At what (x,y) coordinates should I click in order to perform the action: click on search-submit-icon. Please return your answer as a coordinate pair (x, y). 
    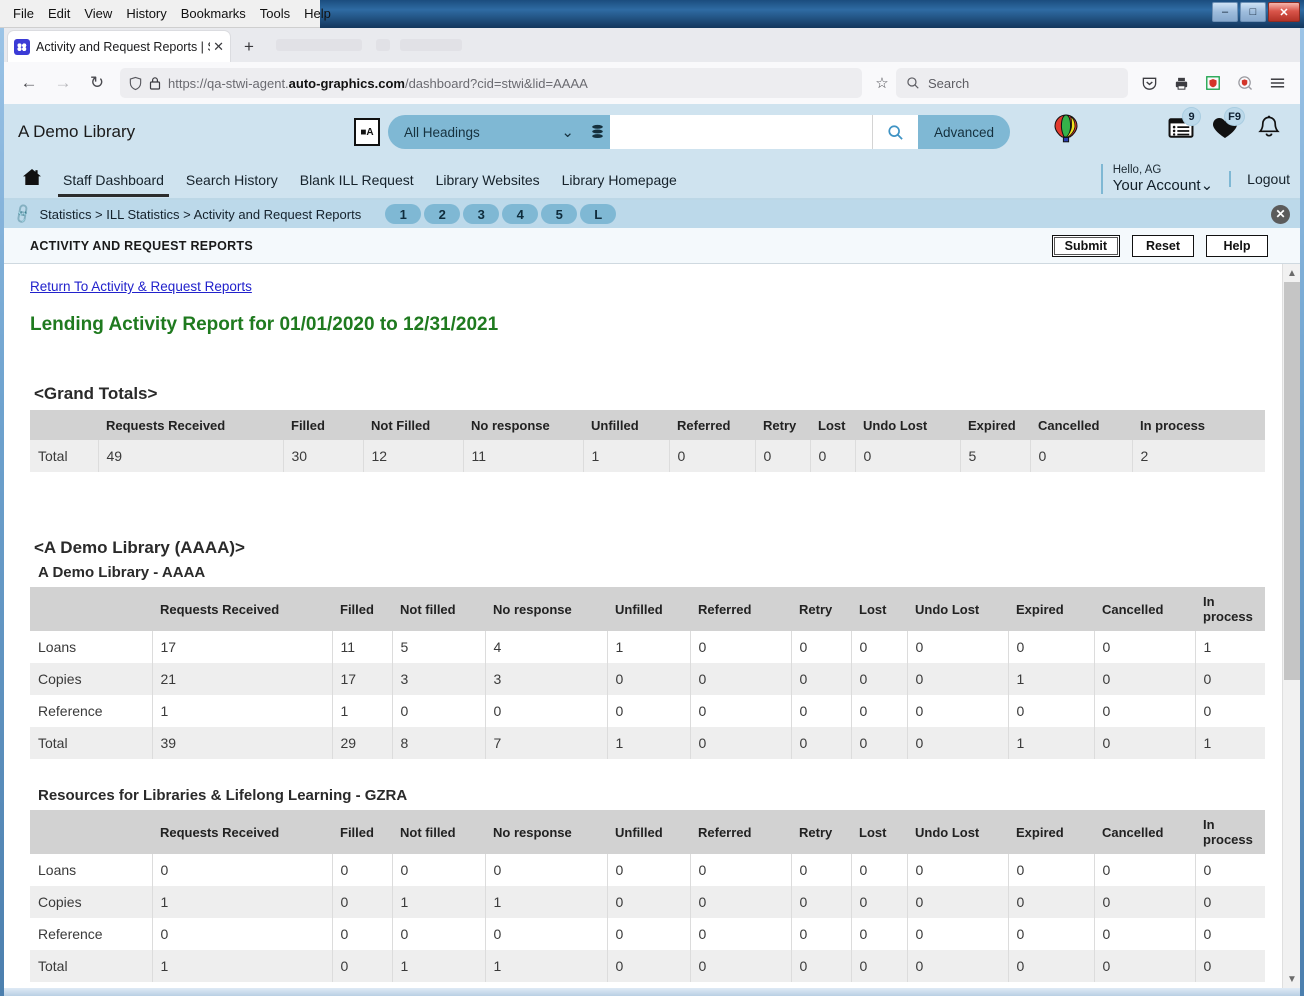
    Looking at the image, I should click on (895, 132).